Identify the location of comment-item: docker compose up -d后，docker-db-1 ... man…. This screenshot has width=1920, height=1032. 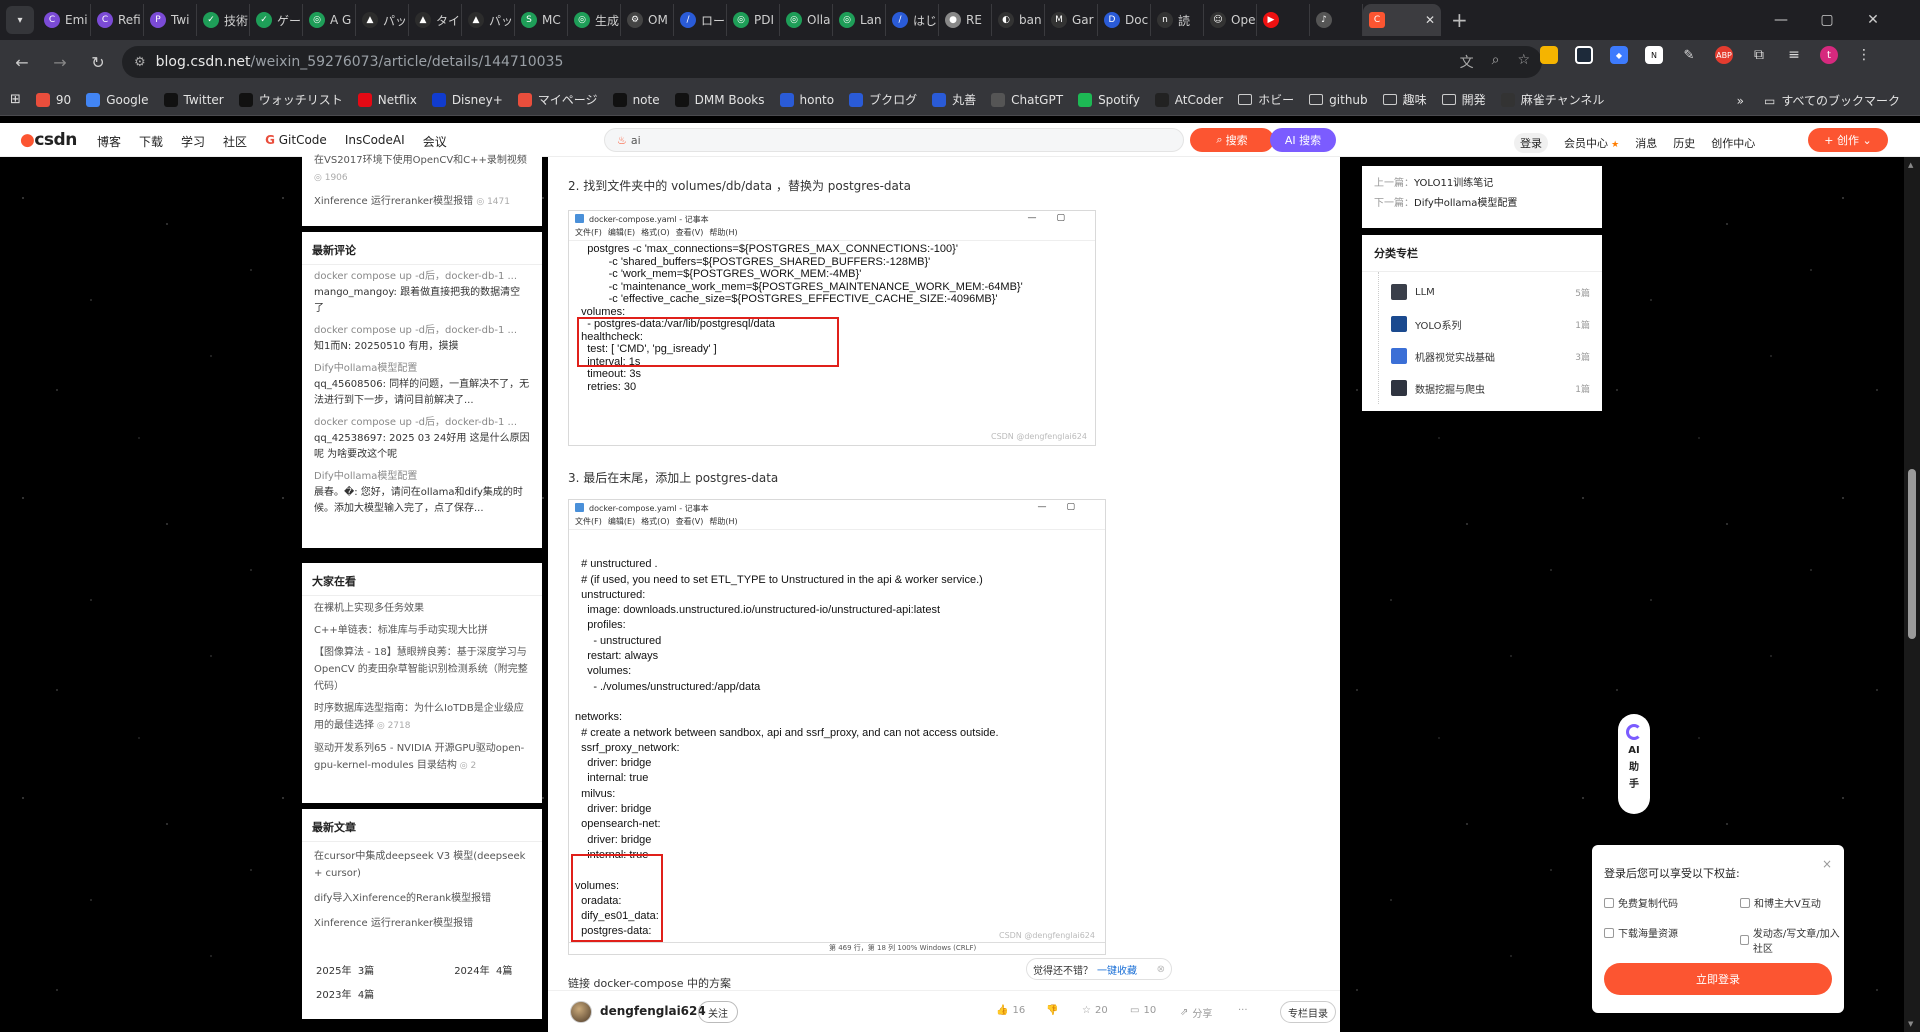
(422, 292).